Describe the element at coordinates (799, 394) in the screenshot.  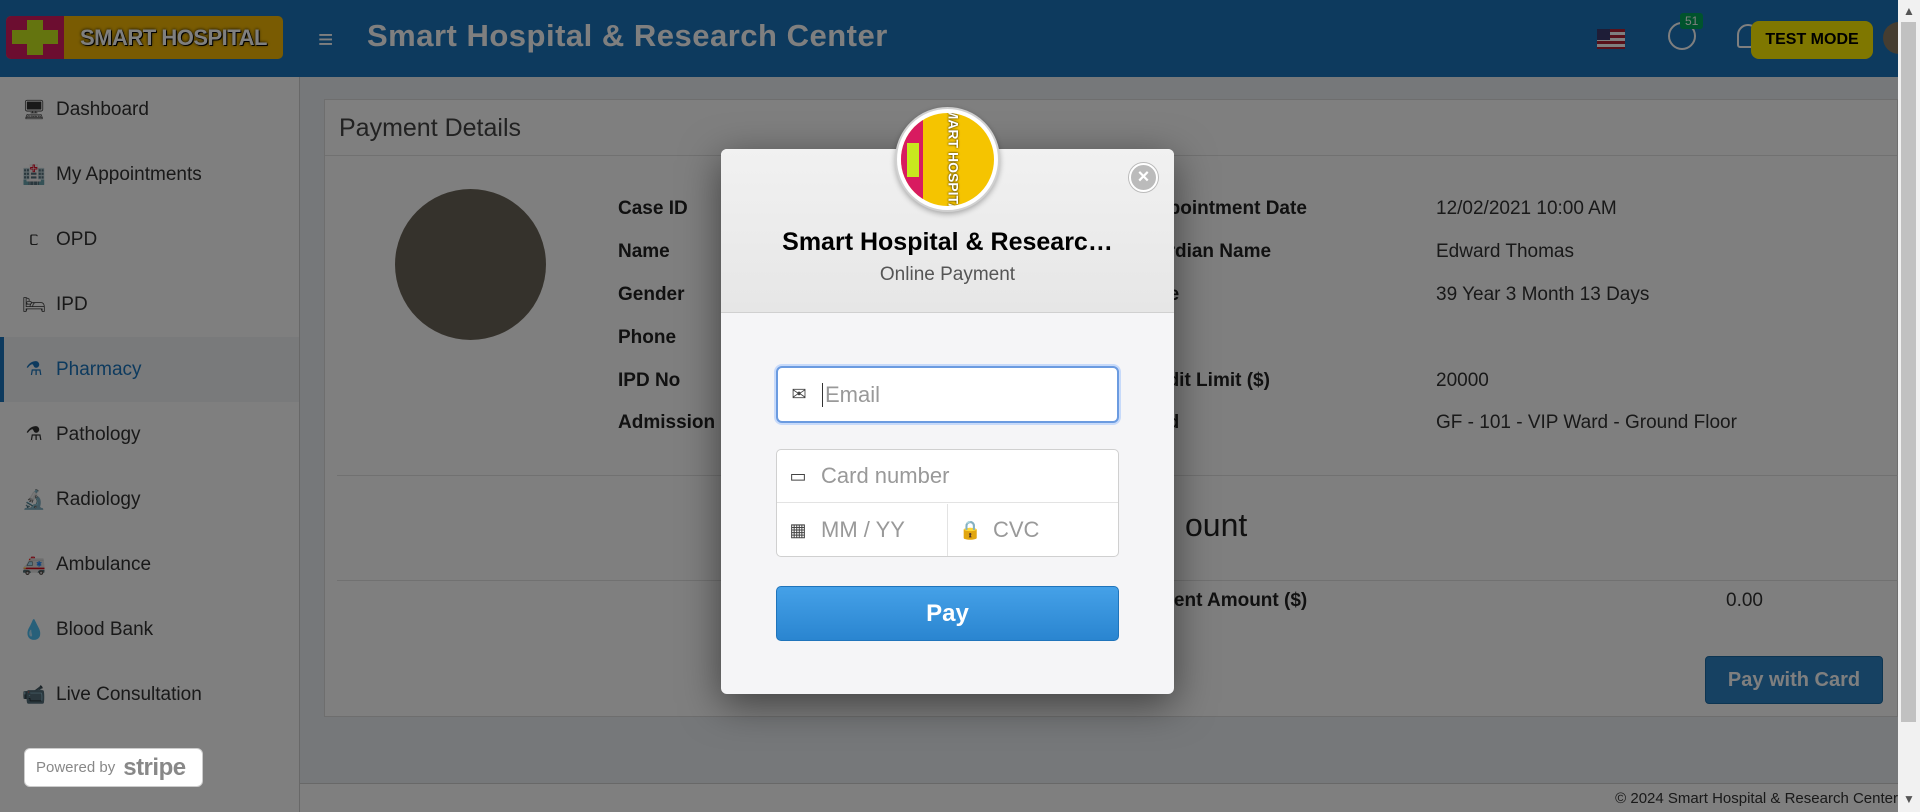
I see `envelope-icon: ✉` at that location.